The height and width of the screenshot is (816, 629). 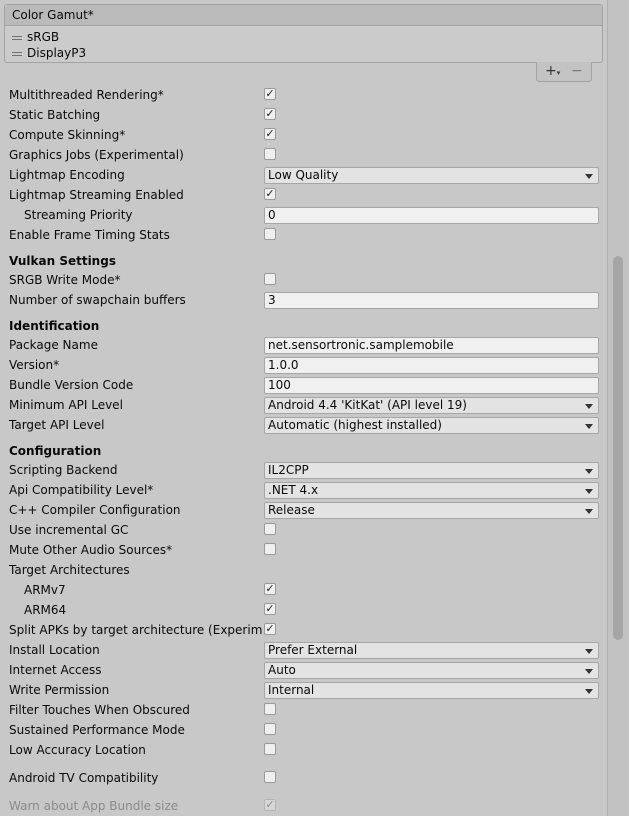 I want to click on compute-skinning-checkbox: ✓, so click(x=270, y=134).